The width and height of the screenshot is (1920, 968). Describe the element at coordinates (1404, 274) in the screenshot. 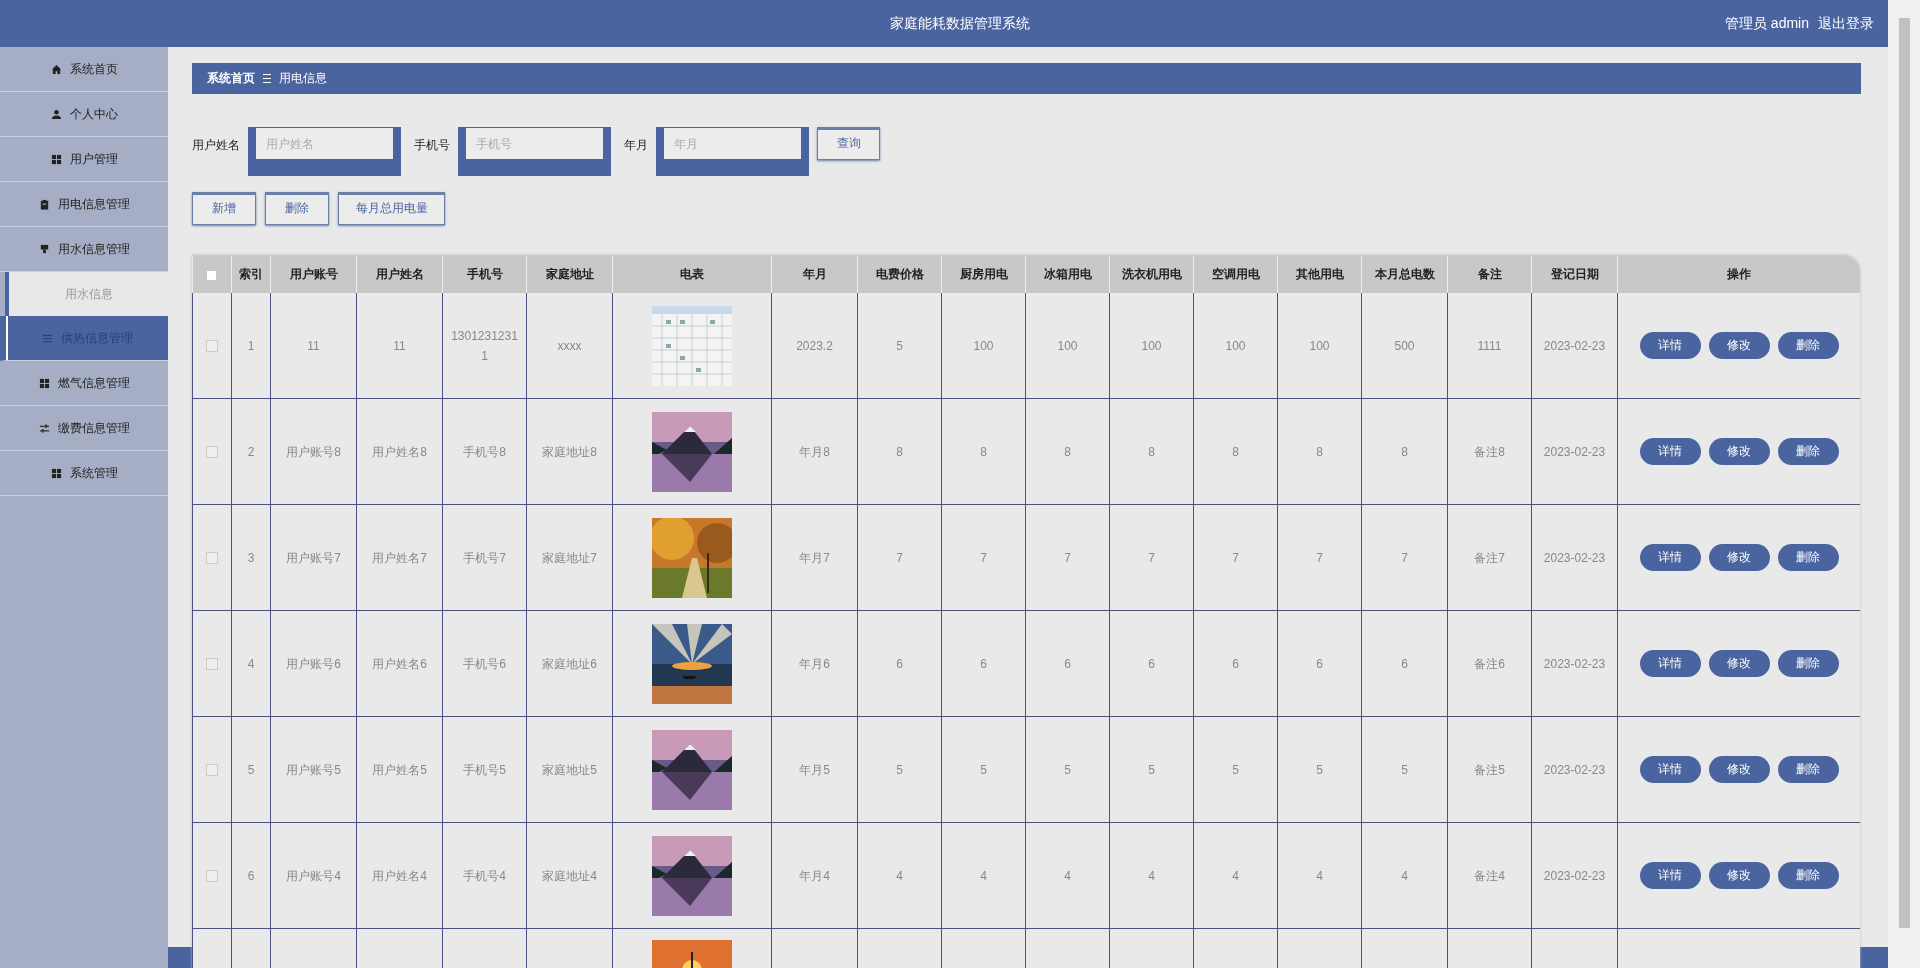

I see `column-header: 本月总电数` at that location.